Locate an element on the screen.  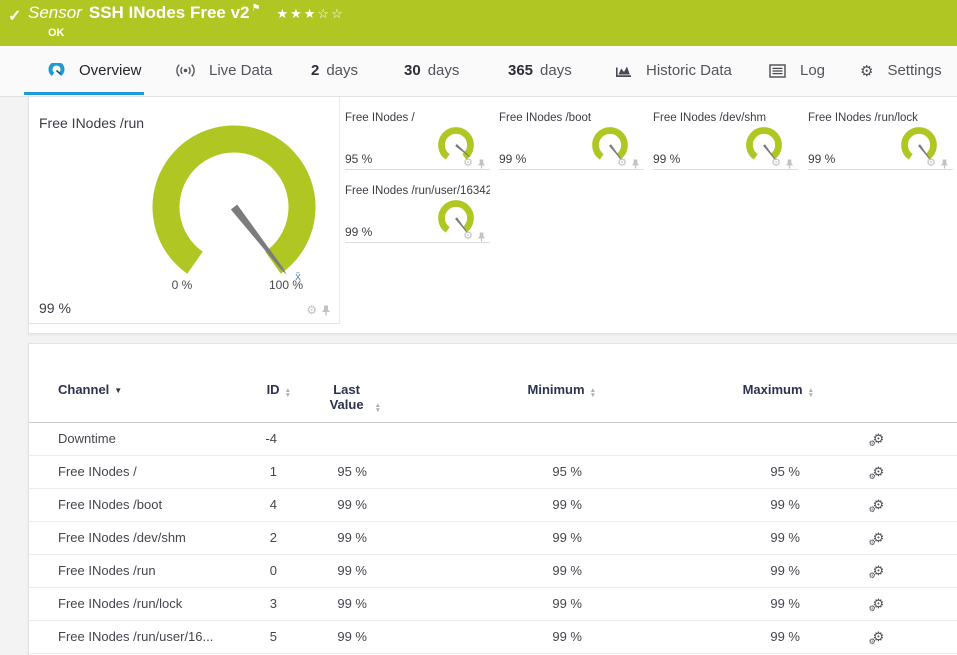
tab-30-days: 30 days is located at coordinates (431, 70).